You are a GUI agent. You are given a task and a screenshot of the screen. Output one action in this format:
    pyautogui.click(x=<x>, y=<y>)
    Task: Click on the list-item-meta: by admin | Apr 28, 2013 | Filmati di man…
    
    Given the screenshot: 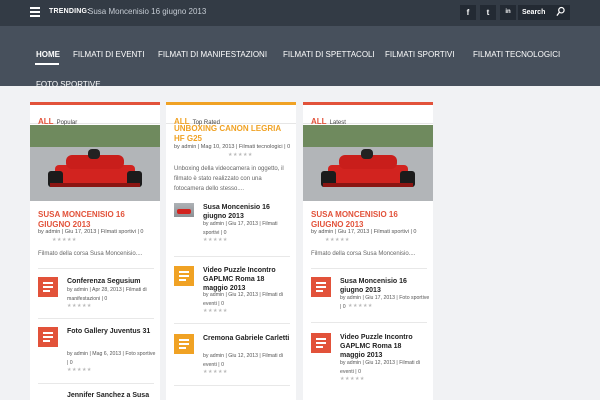 What is the action you would take?
    pyautogui.click(x=107, y=294)
    